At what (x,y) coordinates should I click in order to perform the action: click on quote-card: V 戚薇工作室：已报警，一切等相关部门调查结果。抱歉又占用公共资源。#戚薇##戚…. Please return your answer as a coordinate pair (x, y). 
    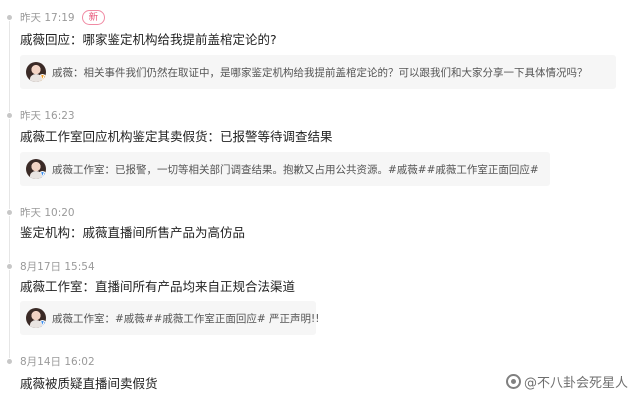
    Looking at the image, I should click on (285, 169).